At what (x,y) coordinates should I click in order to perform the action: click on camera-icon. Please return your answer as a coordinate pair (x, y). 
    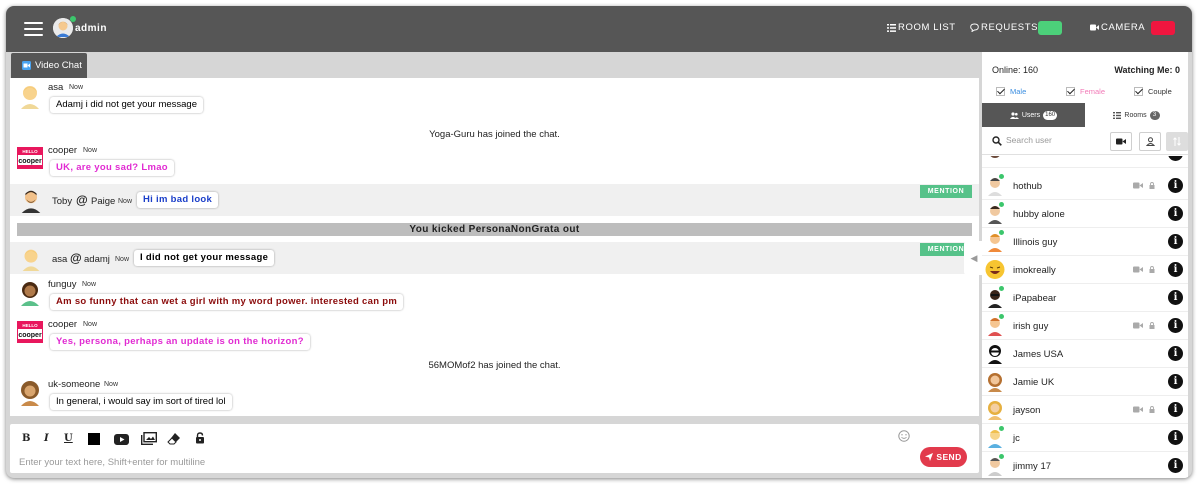
    Looking at the image, I should click on (1094, 27).